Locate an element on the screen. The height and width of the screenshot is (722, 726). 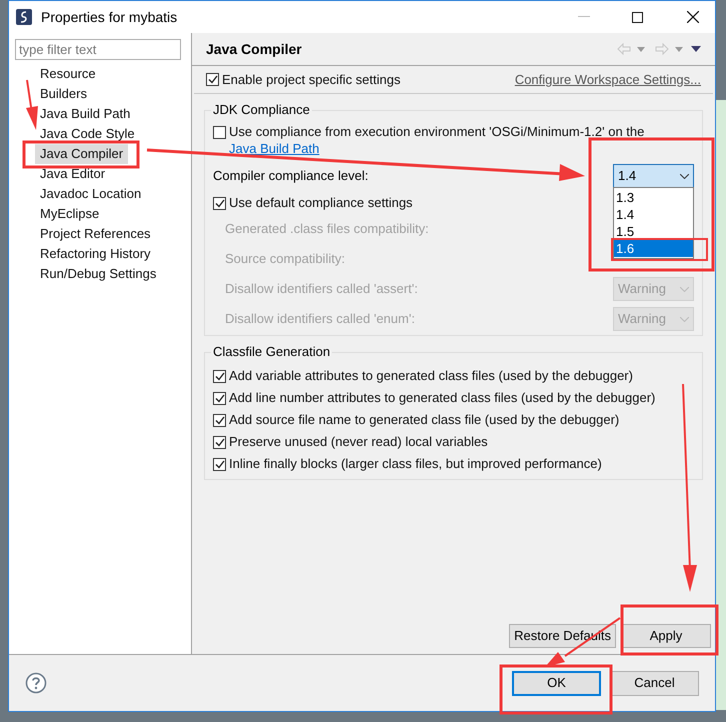
action-button: Apply is located at coordinates (666, 636).